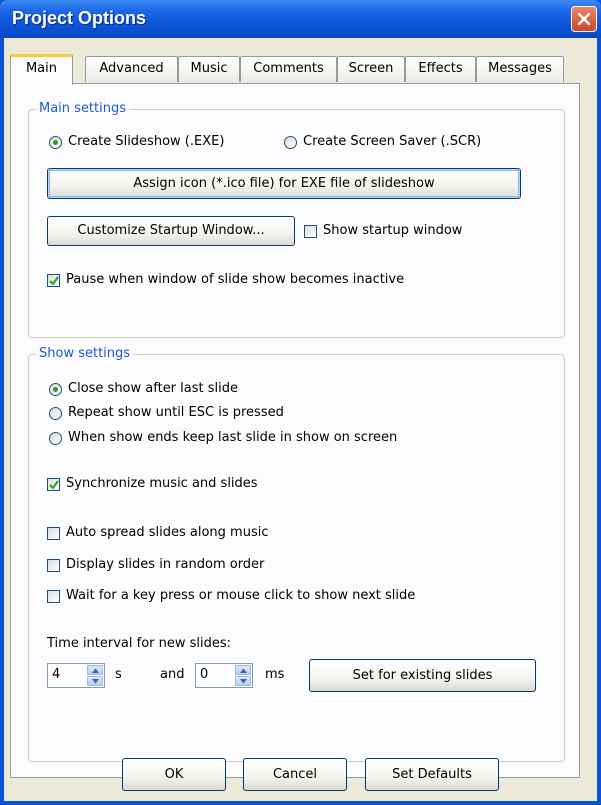  I want to click on set-existing-slides-button: Set for existing slides, so click(422, 675).